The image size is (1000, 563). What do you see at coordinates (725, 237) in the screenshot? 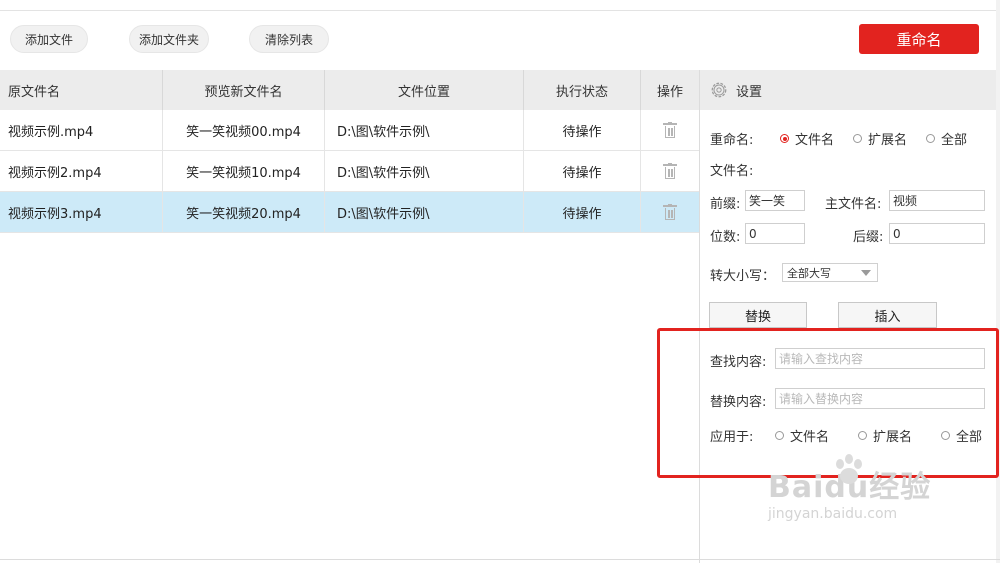
I see `digits-label: 位数:` at bounding box center [725, 237].